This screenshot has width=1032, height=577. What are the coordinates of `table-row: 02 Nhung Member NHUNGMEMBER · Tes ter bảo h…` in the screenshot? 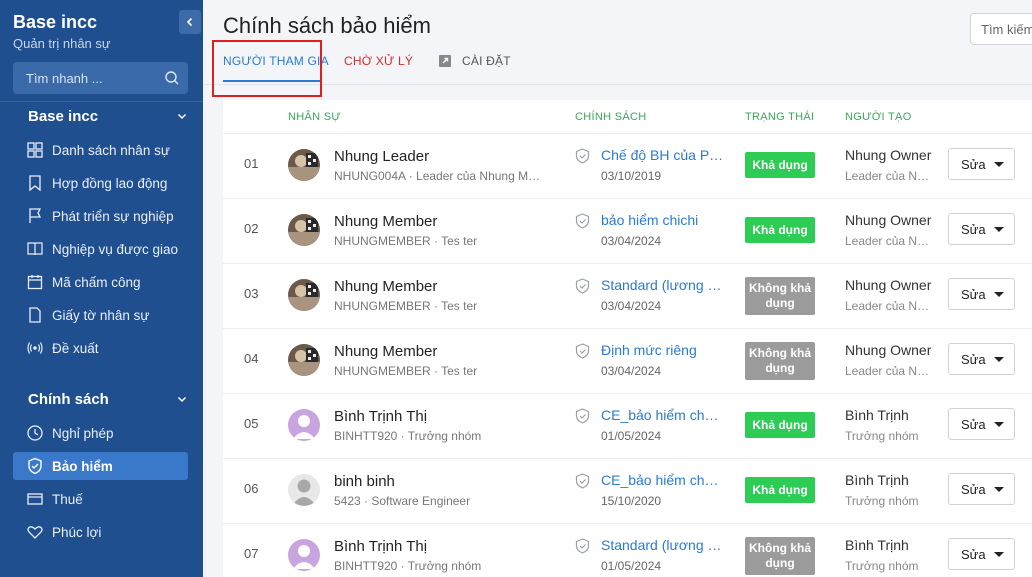 It's located at (627, 231).